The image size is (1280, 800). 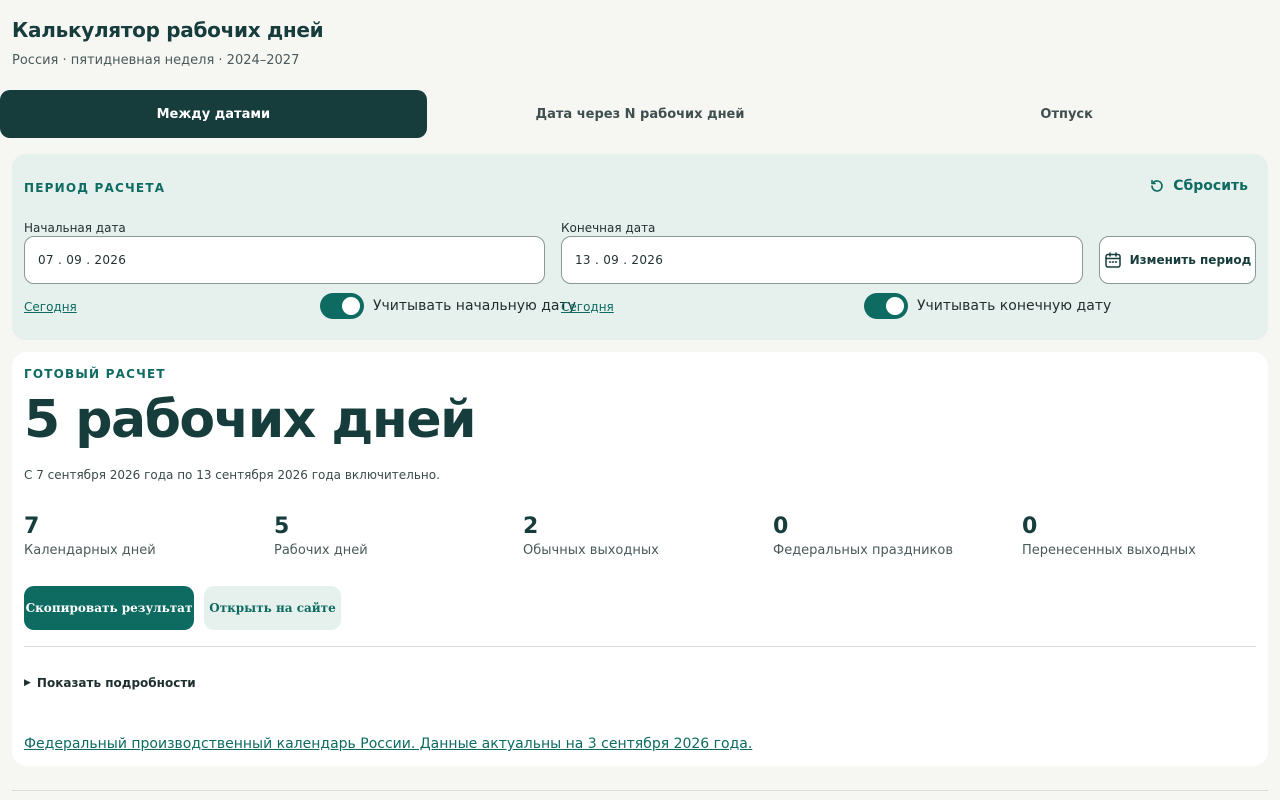 What do you see at coordinates (1014, 306) in the screenshot?
I see `include-end-label: Учитывать конечную дату` at bounding box center [1014, 306].